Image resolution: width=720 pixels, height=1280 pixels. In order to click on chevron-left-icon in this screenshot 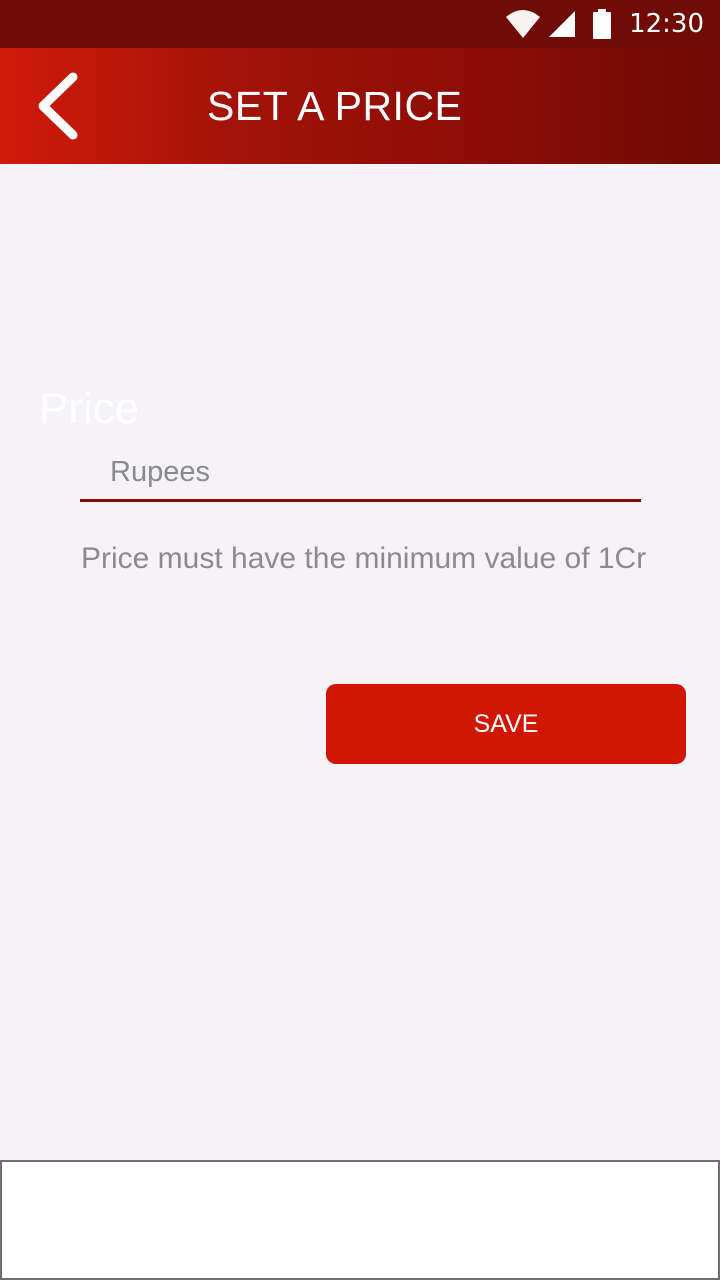, I will do `click(58, 108)`.